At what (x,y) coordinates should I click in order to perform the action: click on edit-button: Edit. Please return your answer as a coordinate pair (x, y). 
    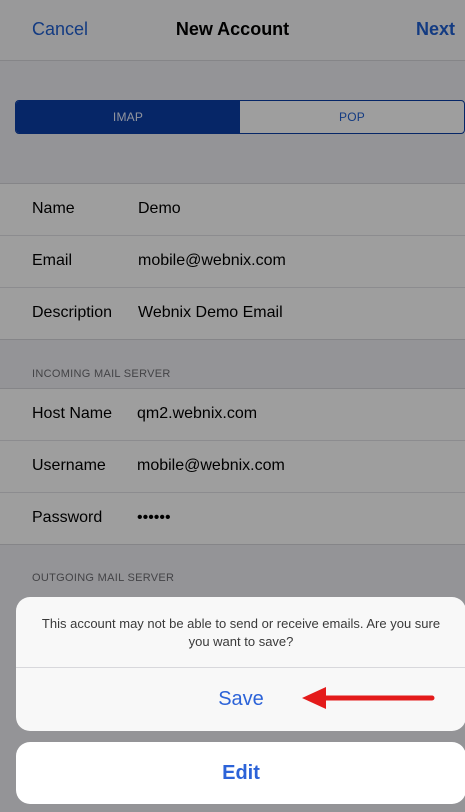
    Looking at the image, I should click on (240, 773).